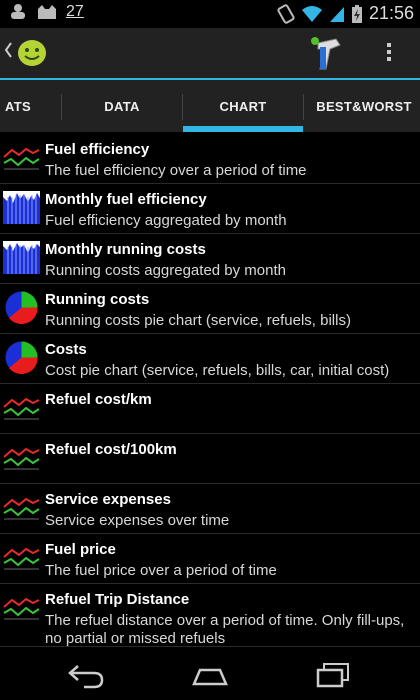  What do you see at coordinates (210, 409) in the screenshot?
I see `list-item: Refuel cost/km` at bounding box center [210, 409].